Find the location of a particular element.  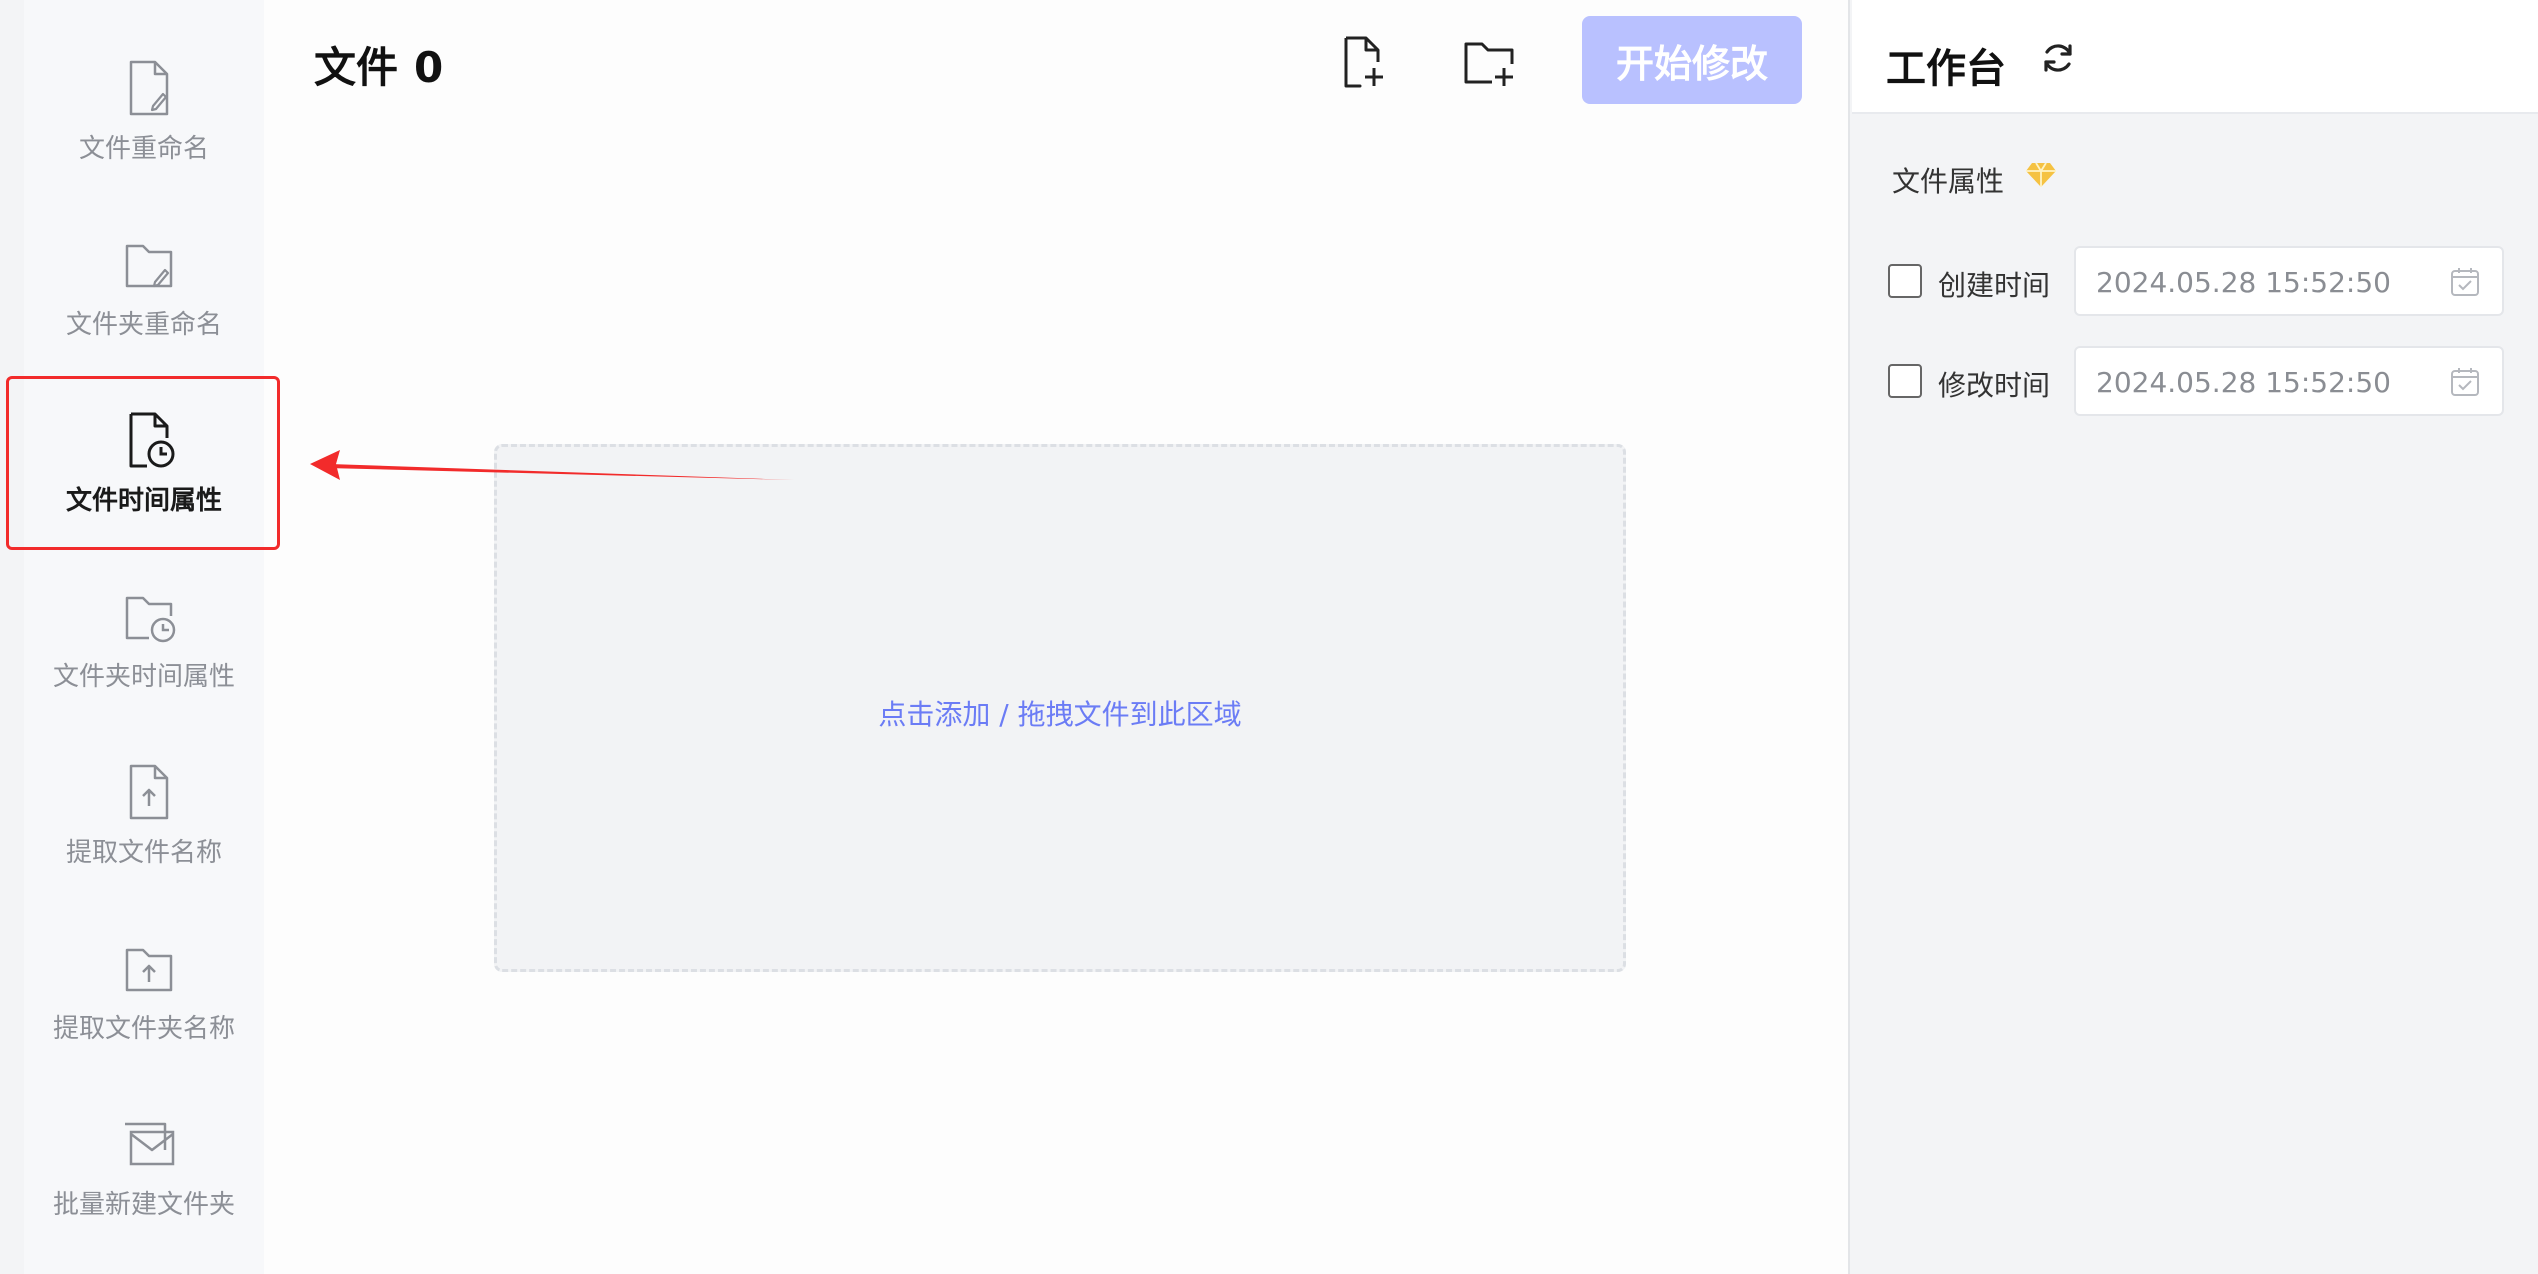

workbench-header: 工作台 is located at coordinates (2195, 57).